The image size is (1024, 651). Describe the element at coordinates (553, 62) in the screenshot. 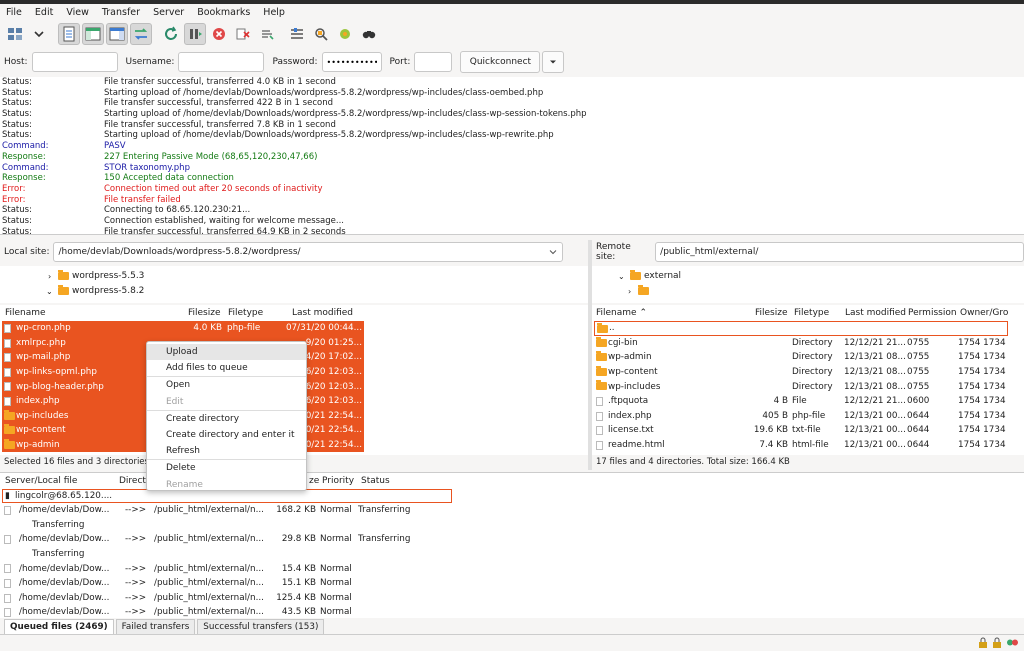

I see `quickconnect-history-button` at that location.